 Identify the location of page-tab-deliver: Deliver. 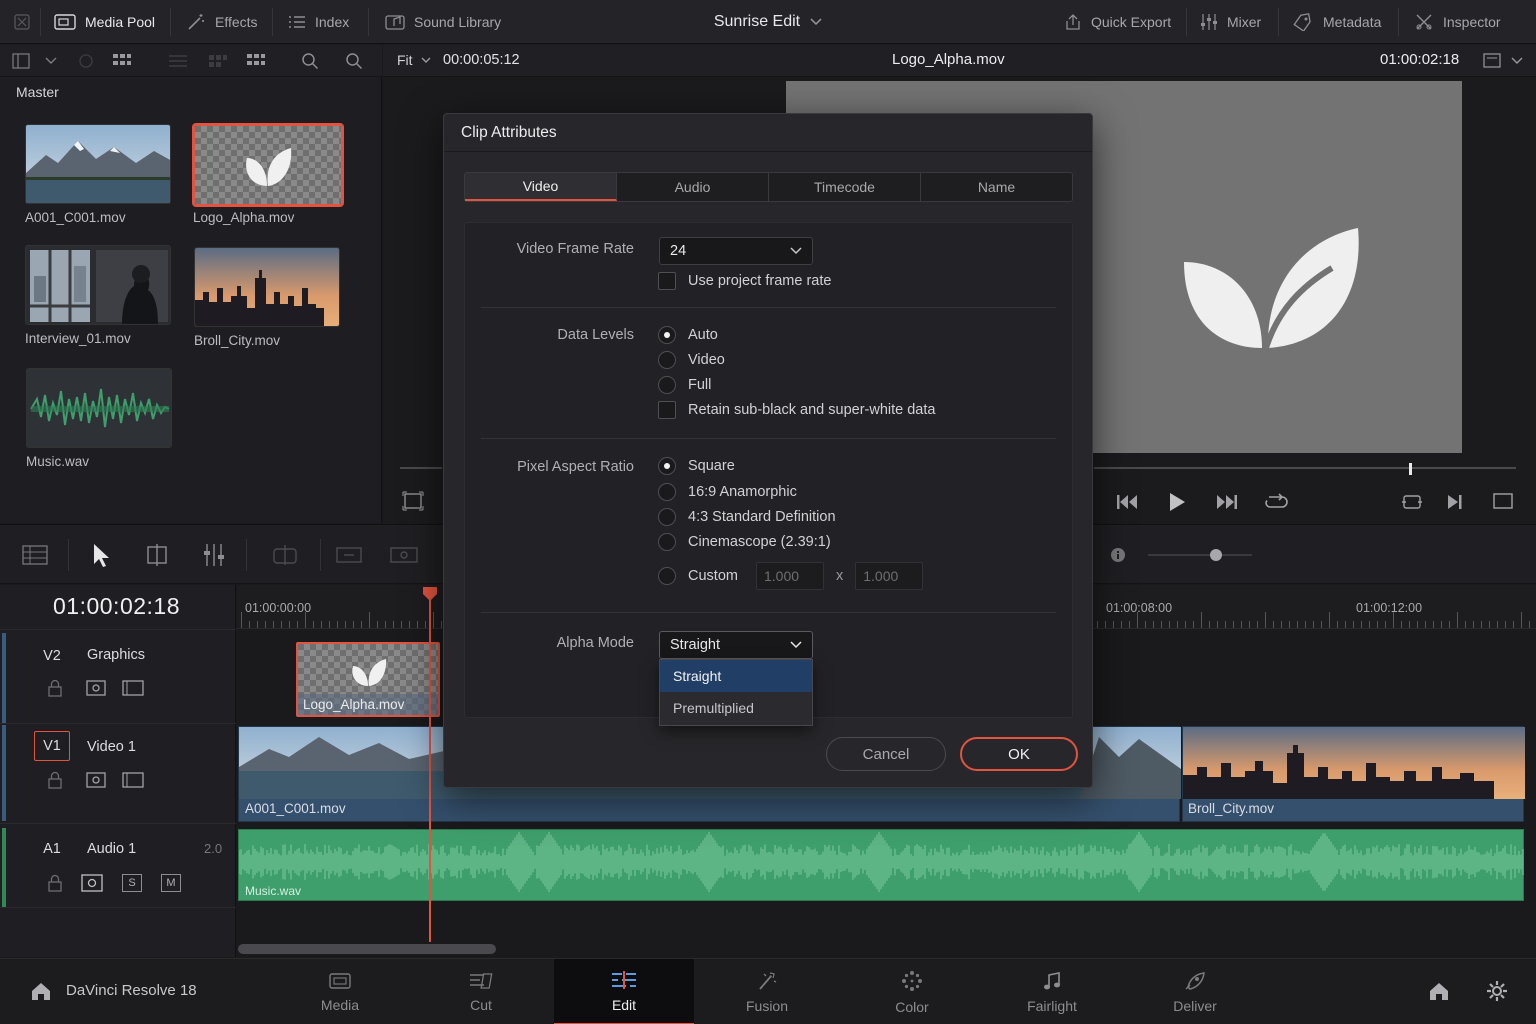
(1195, 991).